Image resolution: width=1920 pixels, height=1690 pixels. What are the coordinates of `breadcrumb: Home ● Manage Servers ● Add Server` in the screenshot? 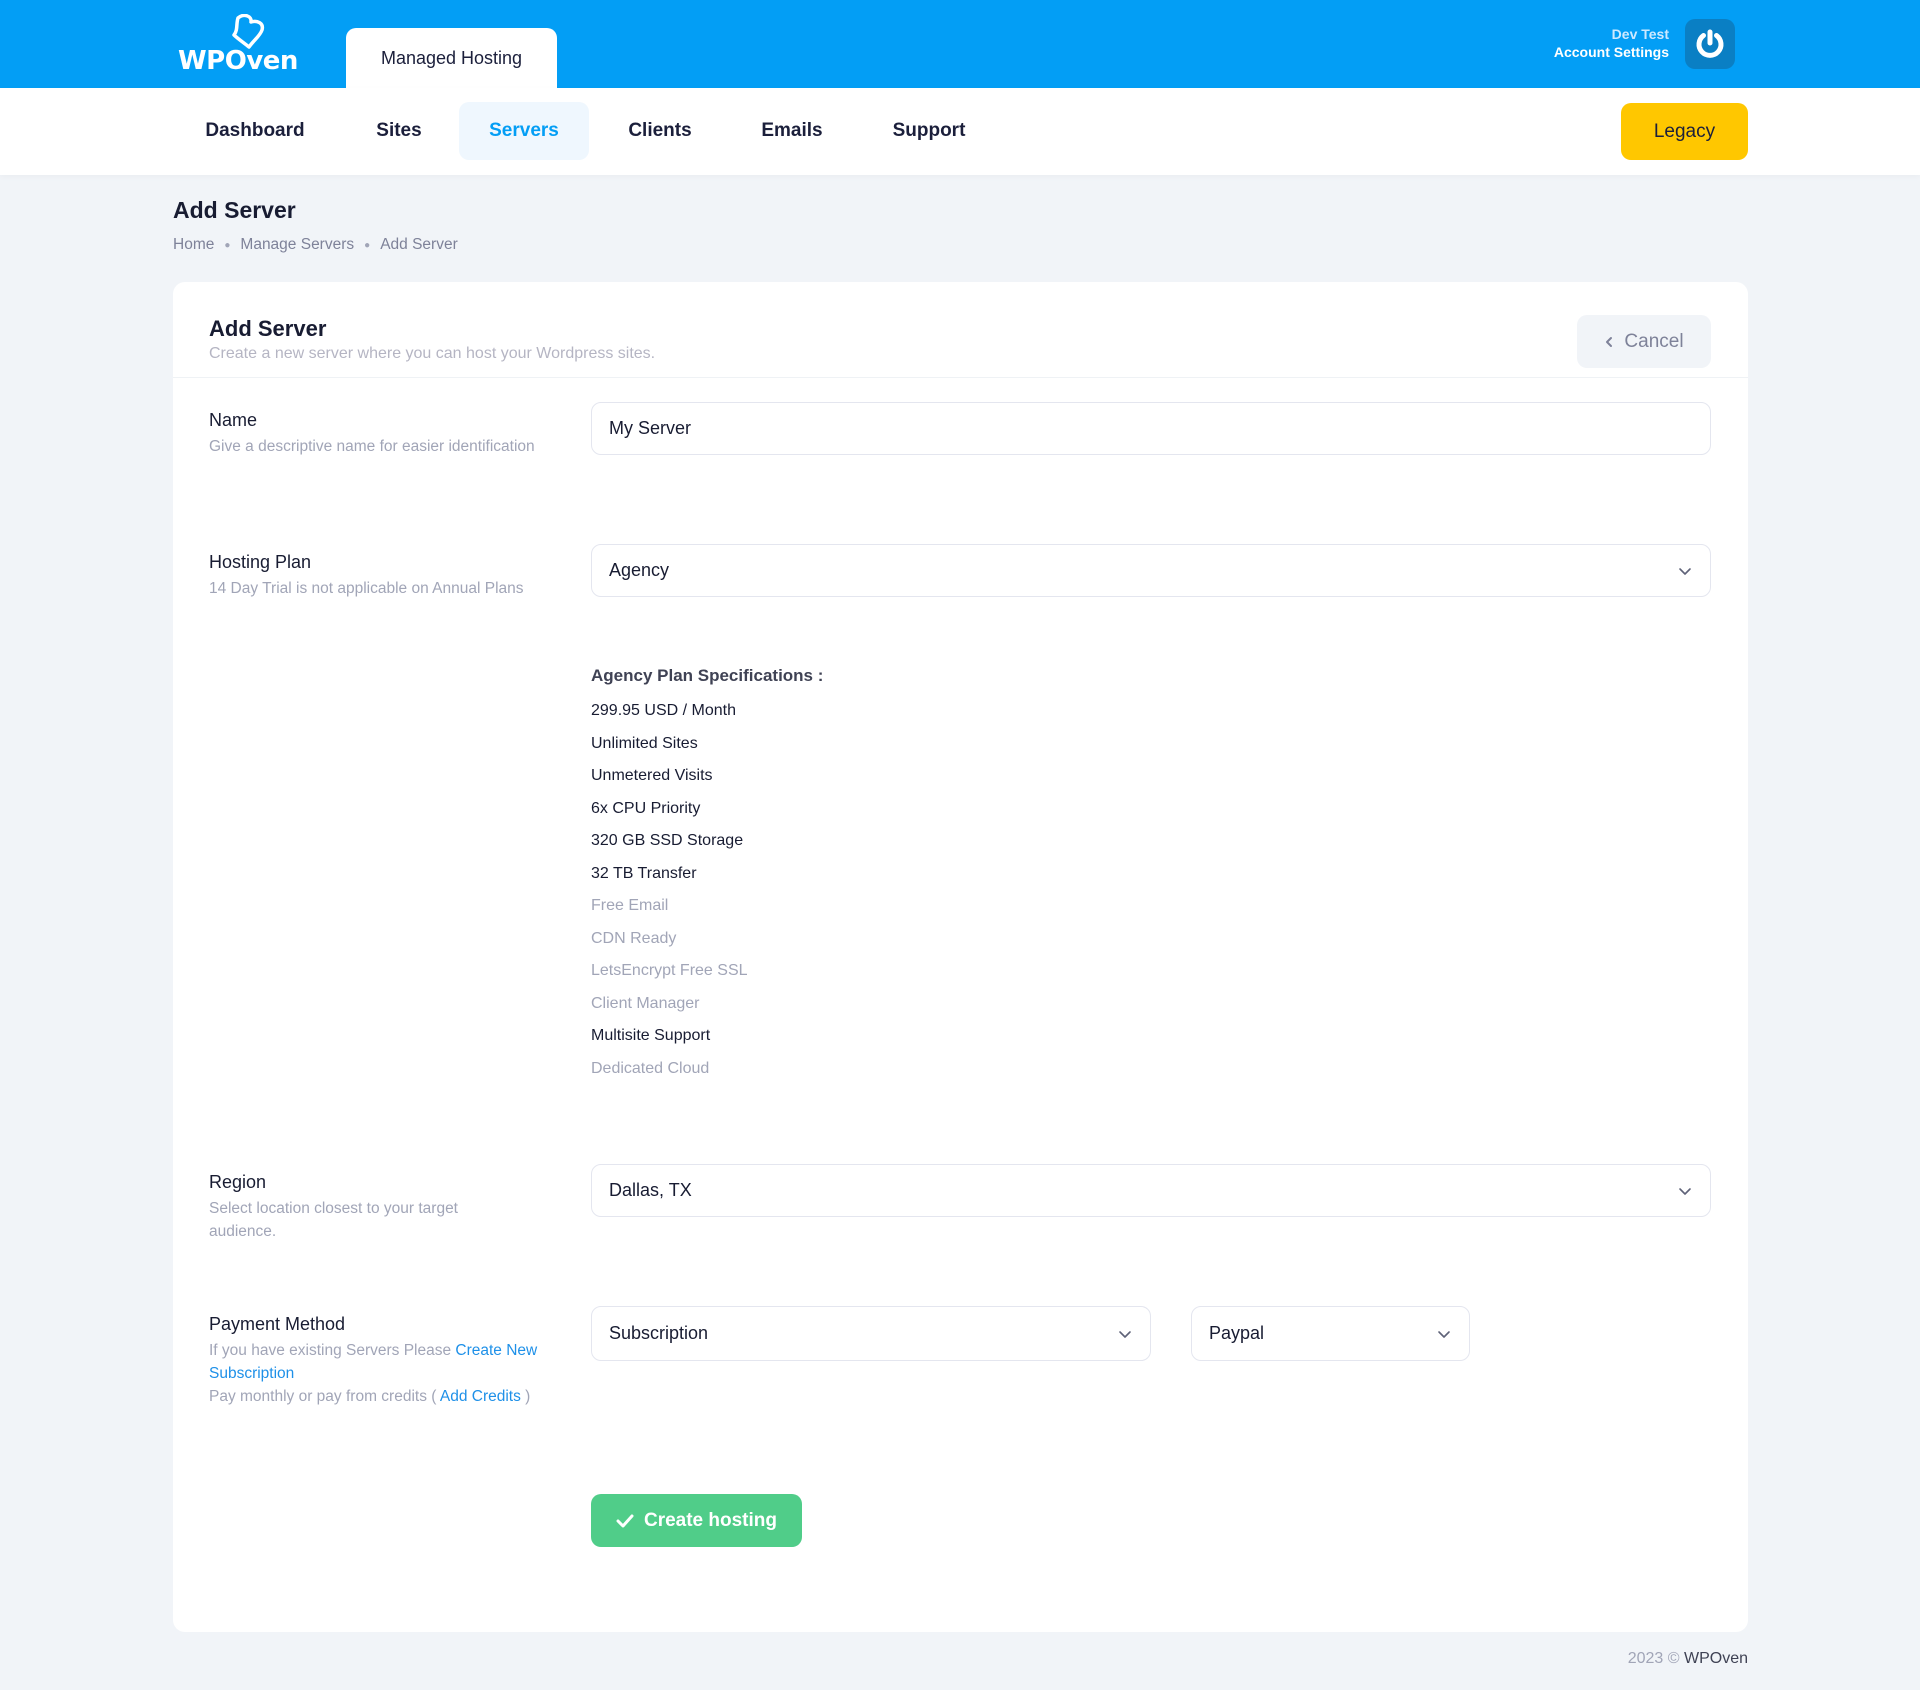 It's located at (315, 245).